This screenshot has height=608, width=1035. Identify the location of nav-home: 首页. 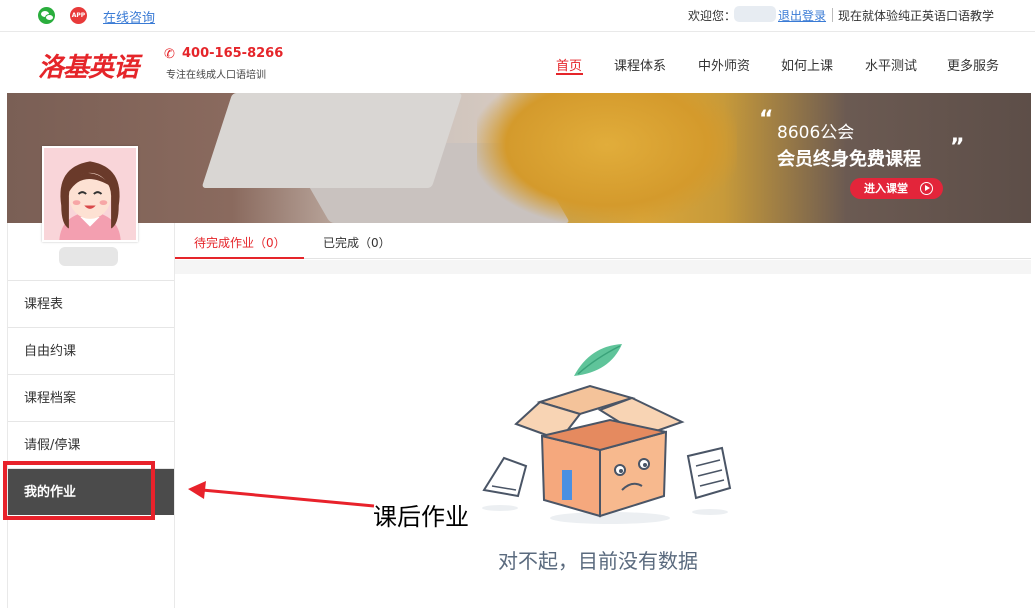
(569, 64).